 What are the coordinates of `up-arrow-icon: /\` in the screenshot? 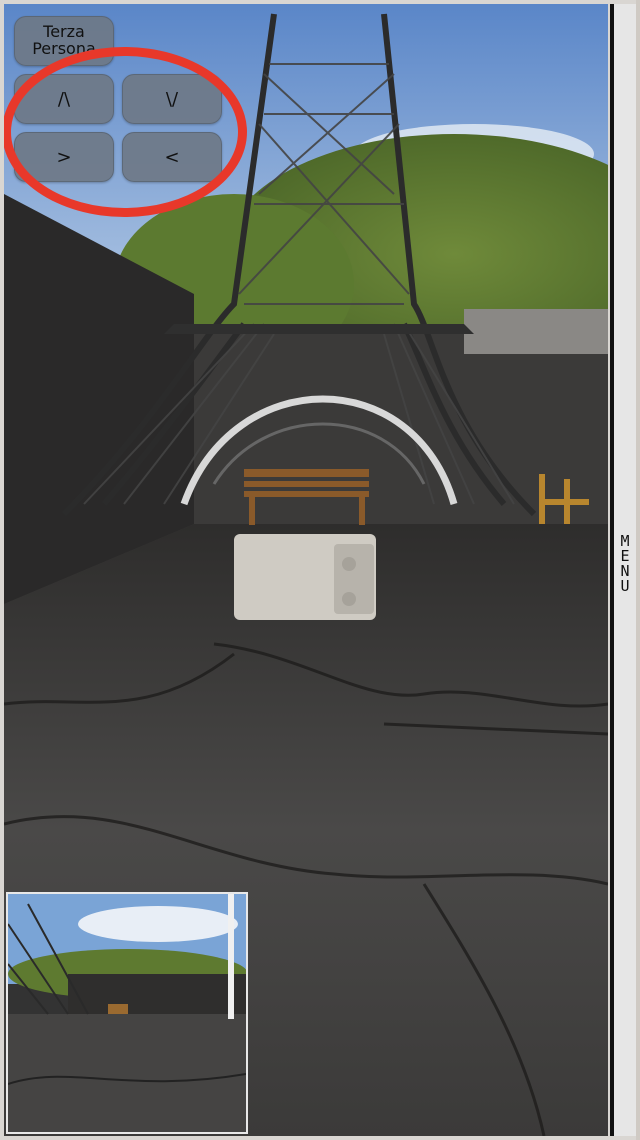 It's located at (64, 99).